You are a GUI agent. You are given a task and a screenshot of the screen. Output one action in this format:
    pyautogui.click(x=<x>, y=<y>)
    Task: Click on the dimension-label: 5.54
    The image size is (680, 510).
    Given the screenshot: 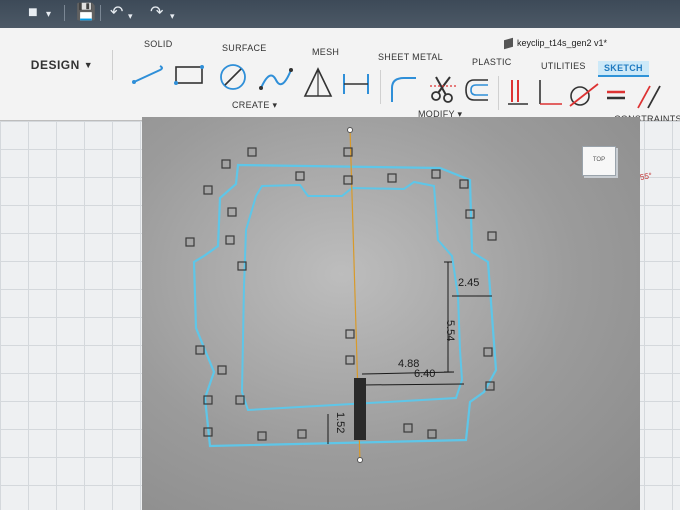 What is the action you would take?
    pyautogui.click(x=450, y=330)
    